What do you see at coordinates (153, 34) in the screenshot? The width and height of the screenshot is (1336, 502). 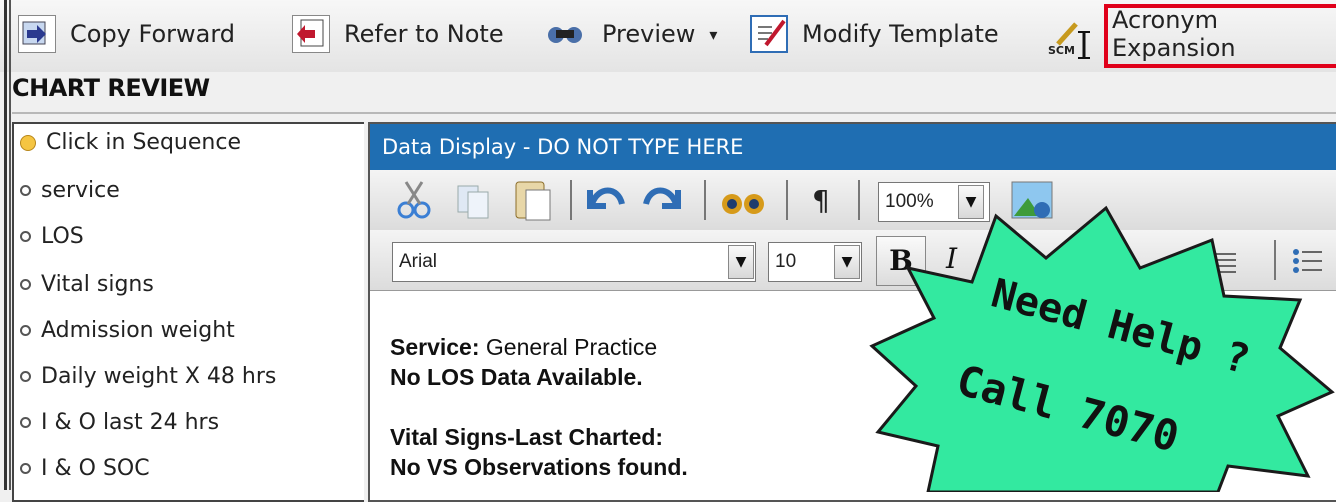 I see `copy-forward-label: Copy Forward` at bounding box center [153, 34].